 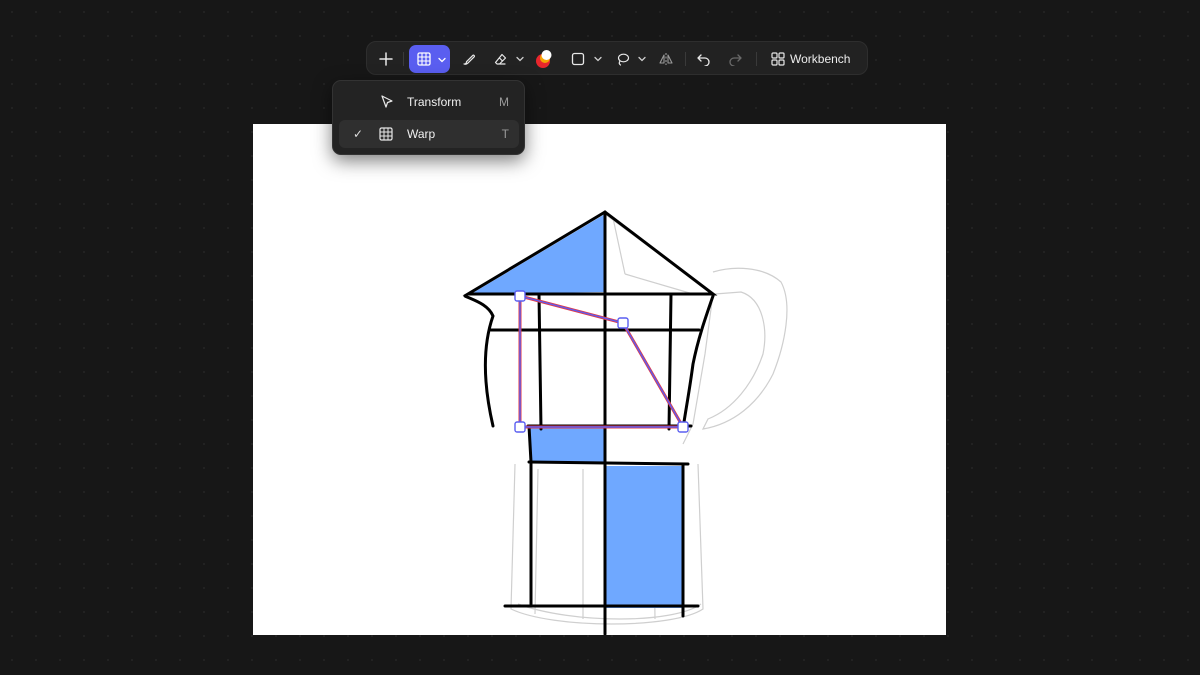 I want to click on menu-item-warp: ✓ Warp T, so click(x=429, y=134).